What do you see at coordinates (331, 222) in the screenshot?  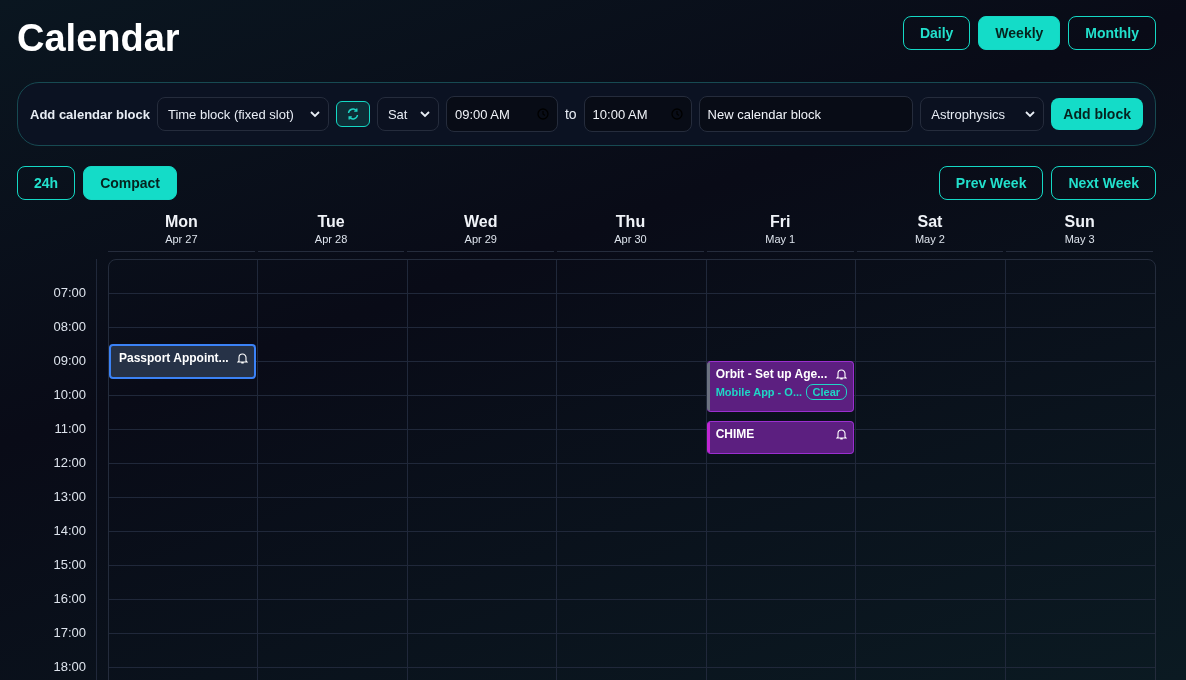 I see `day-name: Tue` at bounding box center [331, 222].